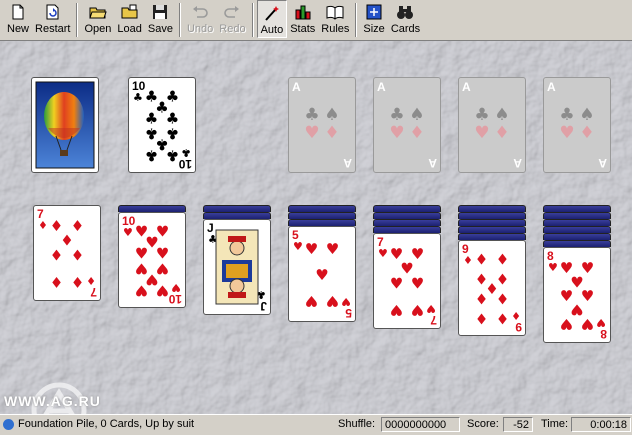  I want to click on new-label: New, so click(18, 29).